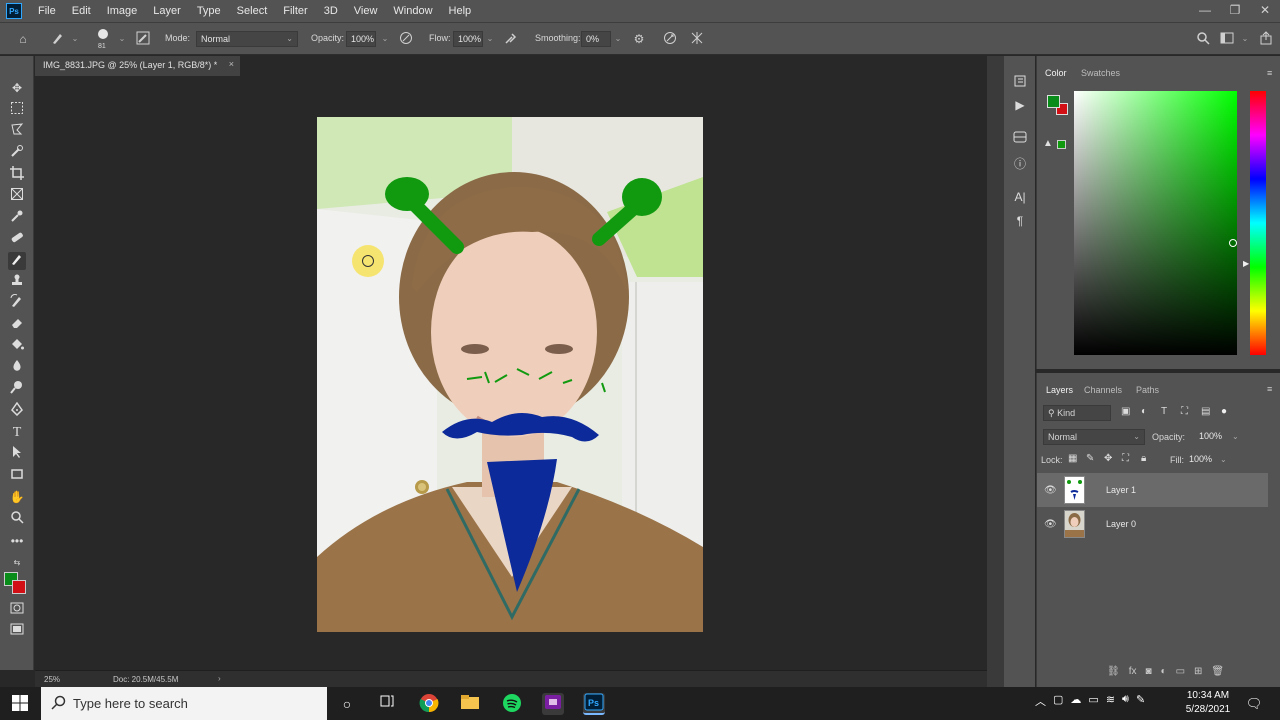 The width and height of the screenshot is (1280, 720). What do you see at coordinates (75, 39) in the screenshot?
I see `tool-preset-chevron-icon: ⌄` at bounding box center [75, 39].